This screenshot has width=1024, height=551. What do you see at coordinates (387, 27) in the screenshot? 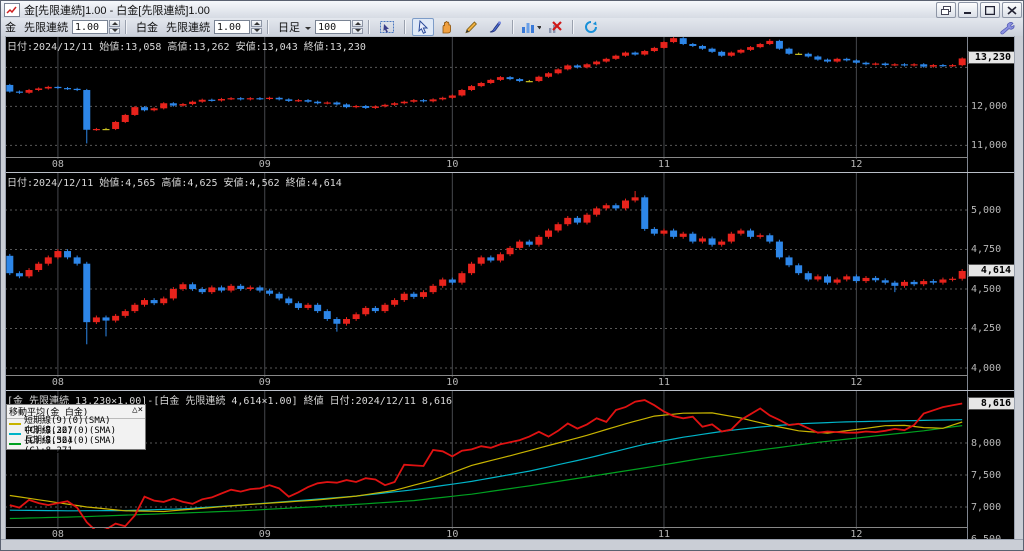
I see `select-frame-tool-icon` at bounding box center [387, 27].